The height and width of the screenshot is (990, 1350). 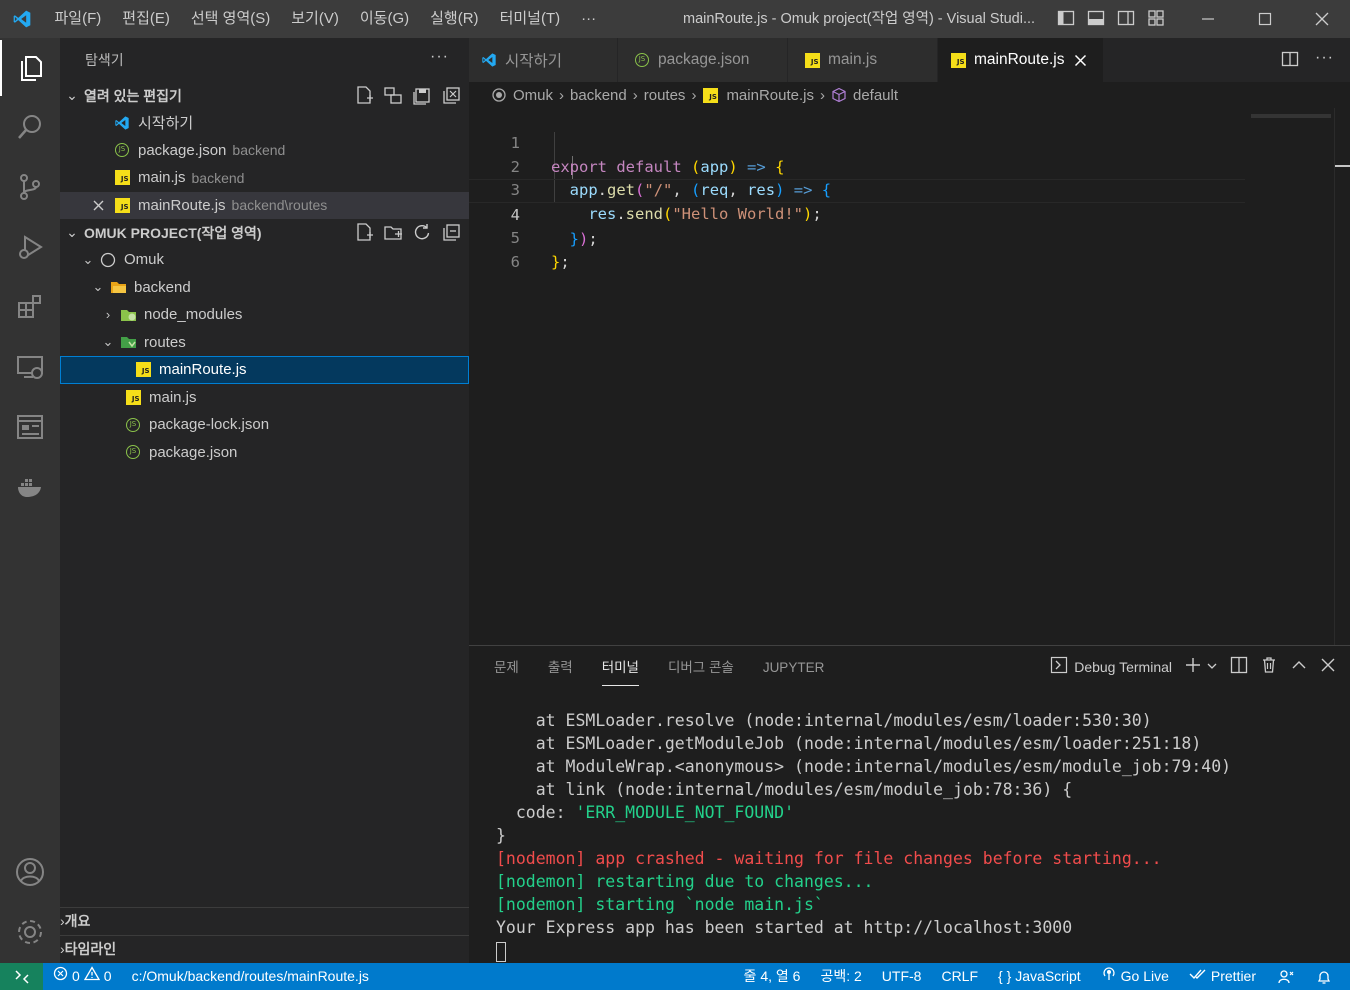 What do you see at coordinates (264, 123) in the screenshot?
I see `open-editor-item: 시작하기` at bounding box center [264, 123].